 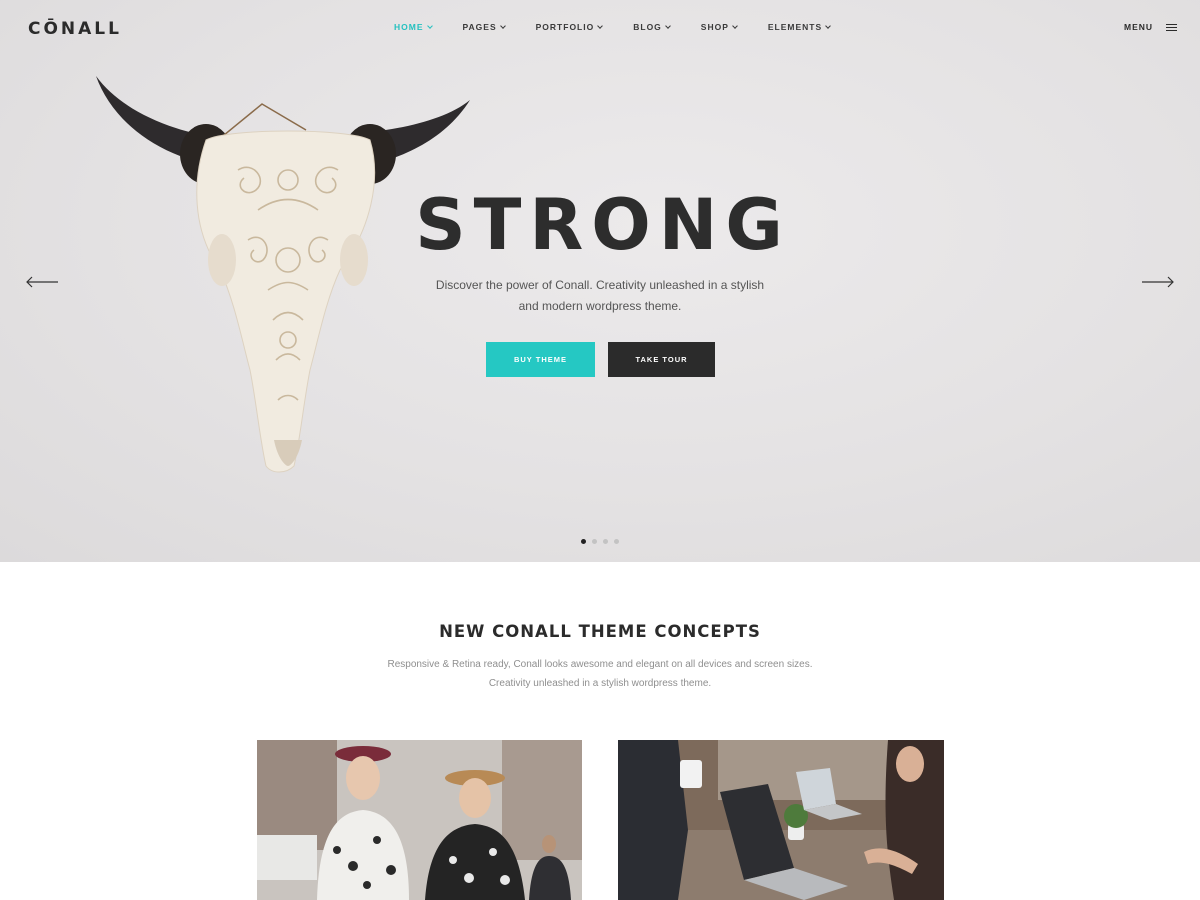 What do you see at coordinates (600, 631) in the screenshot?
I see `section-title: NEW CONALL THEME CONCEPTS` at bounding box center [600, 631].